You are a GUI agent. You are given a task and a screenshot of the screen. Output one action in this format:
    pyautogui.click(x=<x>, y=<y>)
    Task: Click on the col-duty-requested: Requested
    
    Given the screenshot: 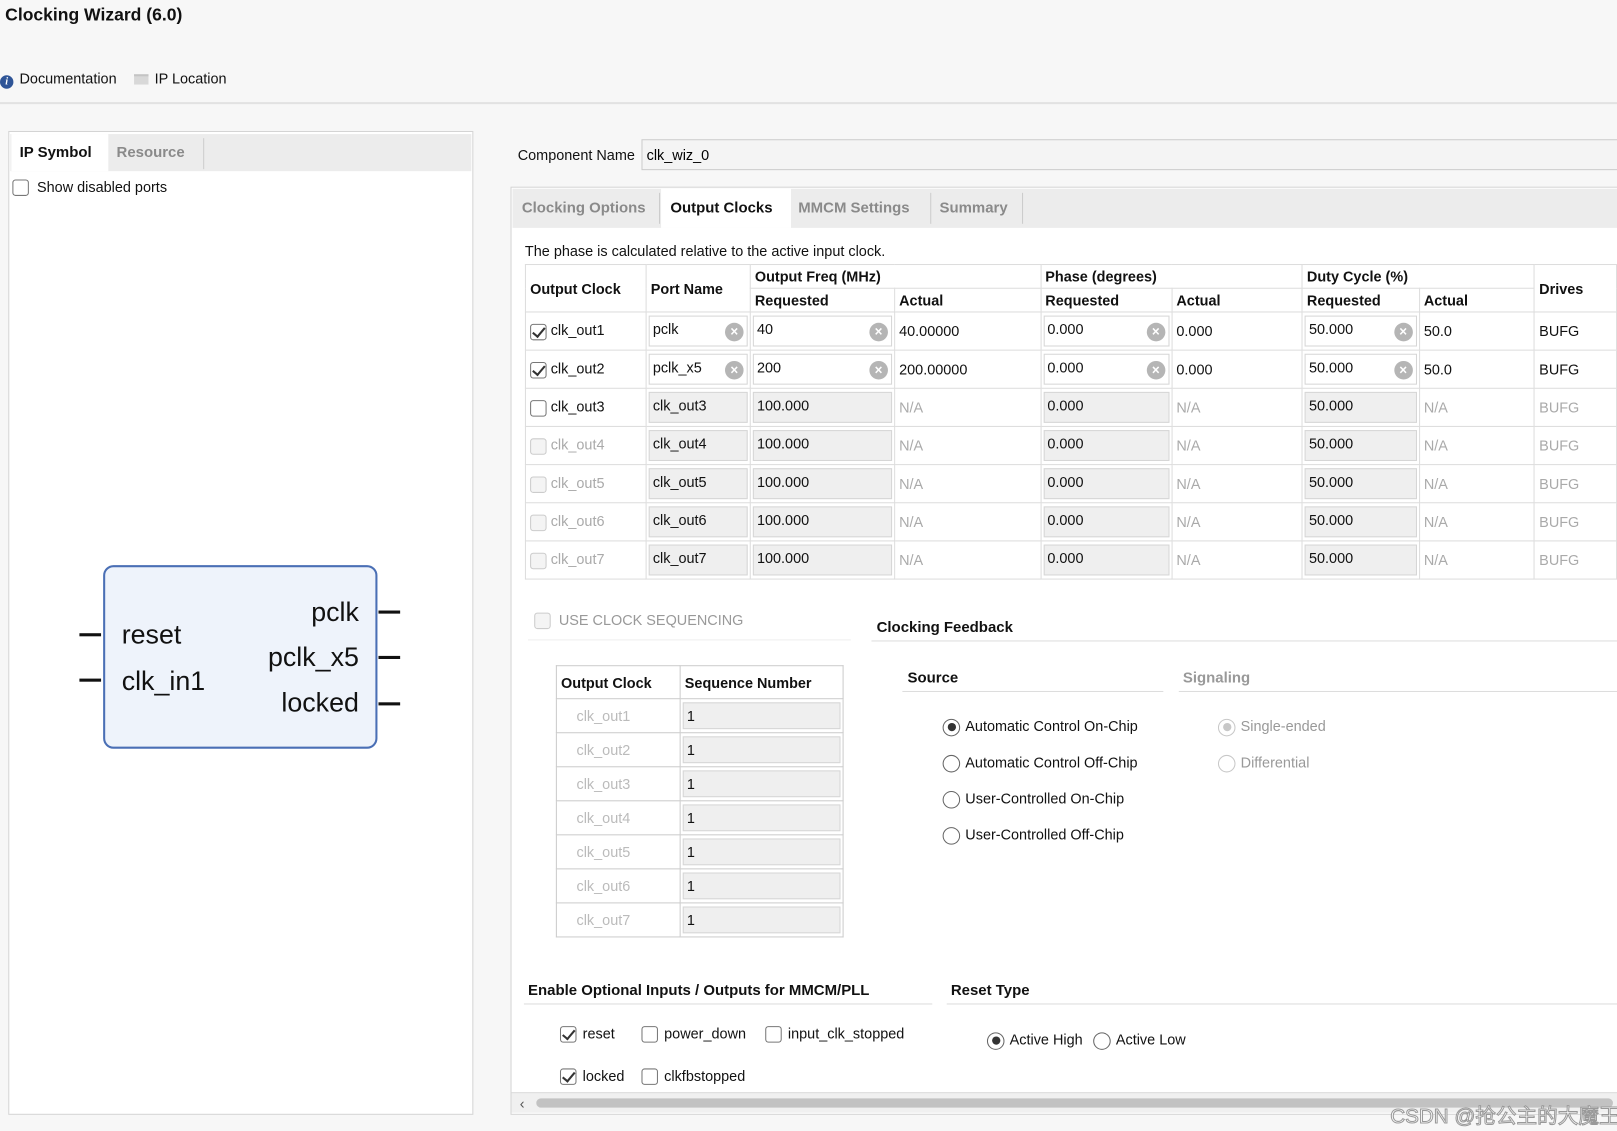 What is the action you would take?
    pyautogui.click(x=1360, y=300)
    